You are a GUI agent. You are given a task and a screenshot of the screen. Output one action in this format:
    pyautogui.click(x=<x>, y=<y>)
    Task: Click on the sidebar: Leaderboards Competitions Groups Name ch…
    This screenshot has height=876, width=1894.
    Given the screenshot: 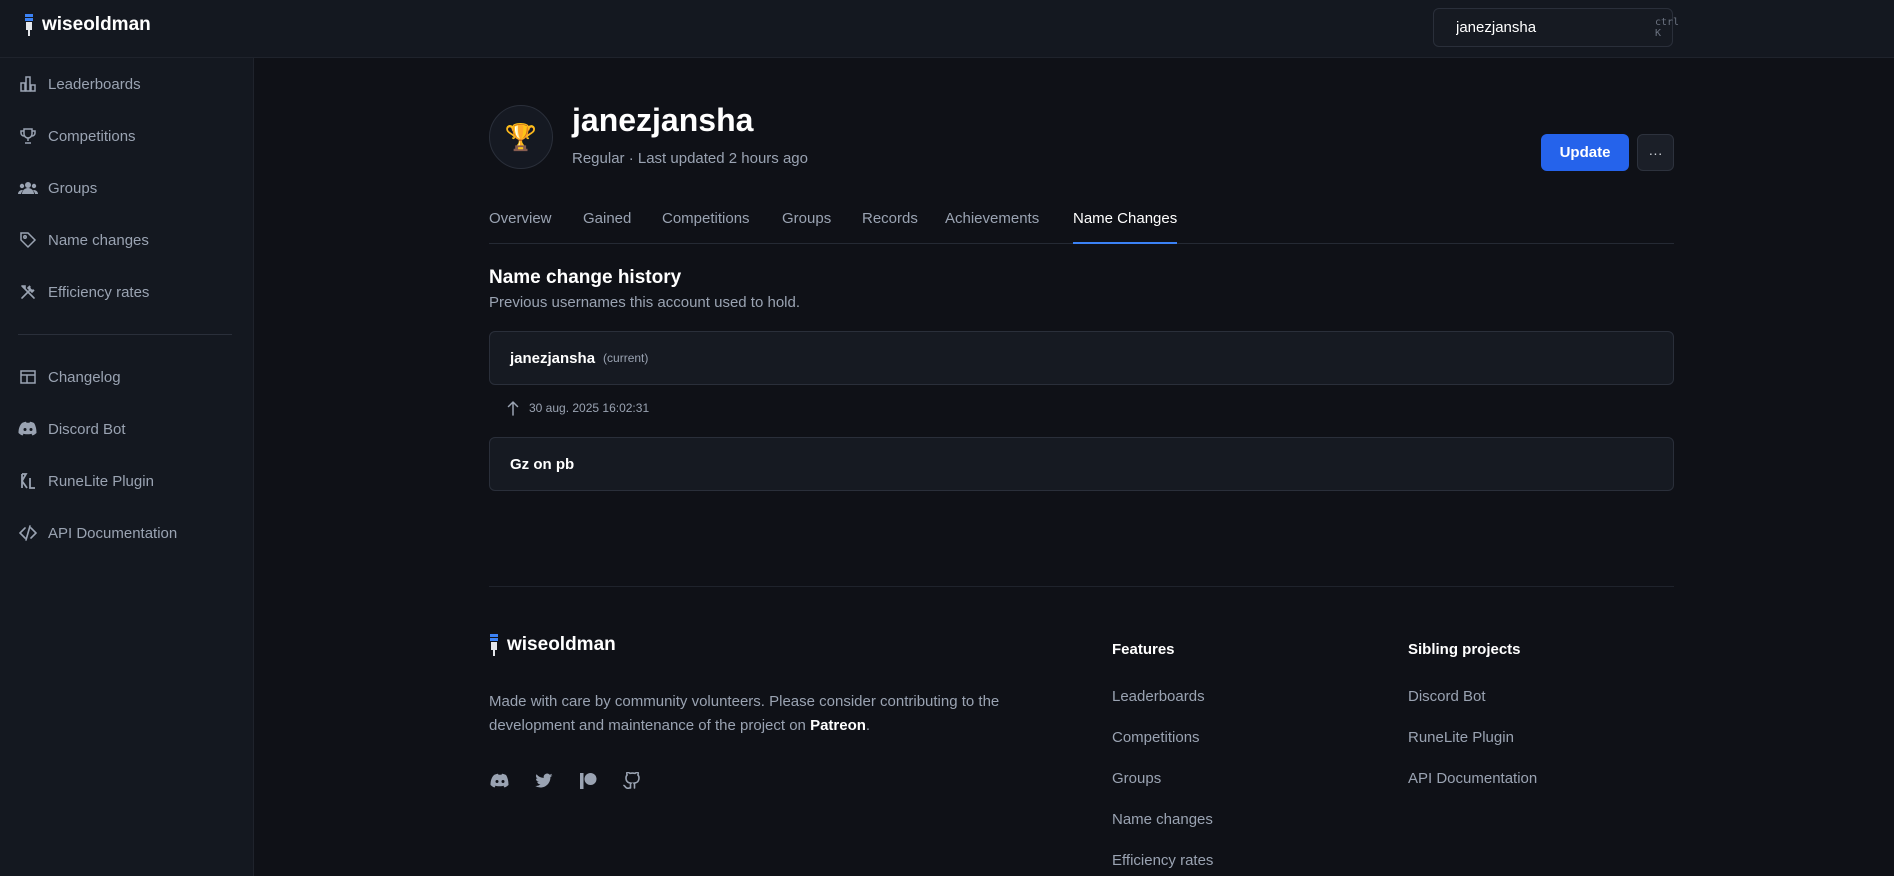 What is the action you would take?
    pyautogui.click(x=127, y=467)
    